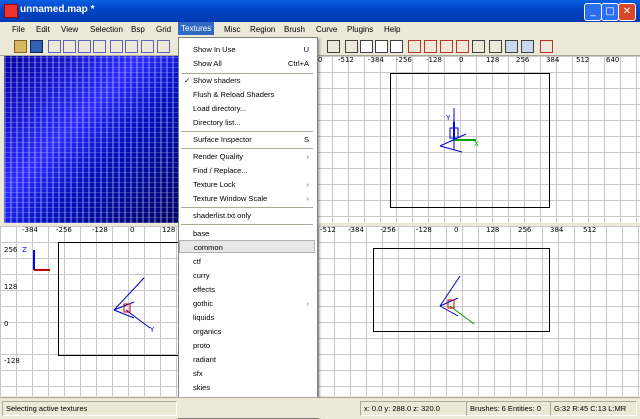 This screenshot has width=640, height=419. What do you see at coordinates (320, 46) in the screenshot?
I see `toolbar` at bounding box center [320, 46].